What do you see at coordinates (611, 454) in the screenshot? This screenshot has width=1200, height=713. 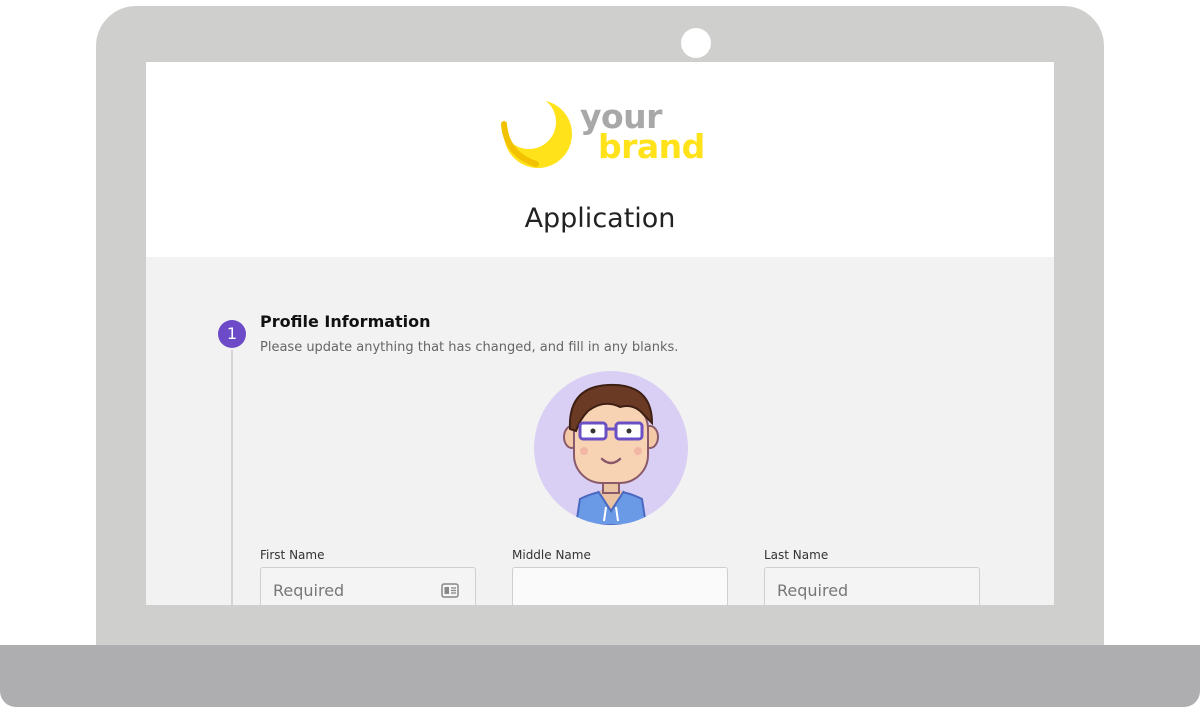 I see `user-avatar-illustration` at bounding box center [611, 454].